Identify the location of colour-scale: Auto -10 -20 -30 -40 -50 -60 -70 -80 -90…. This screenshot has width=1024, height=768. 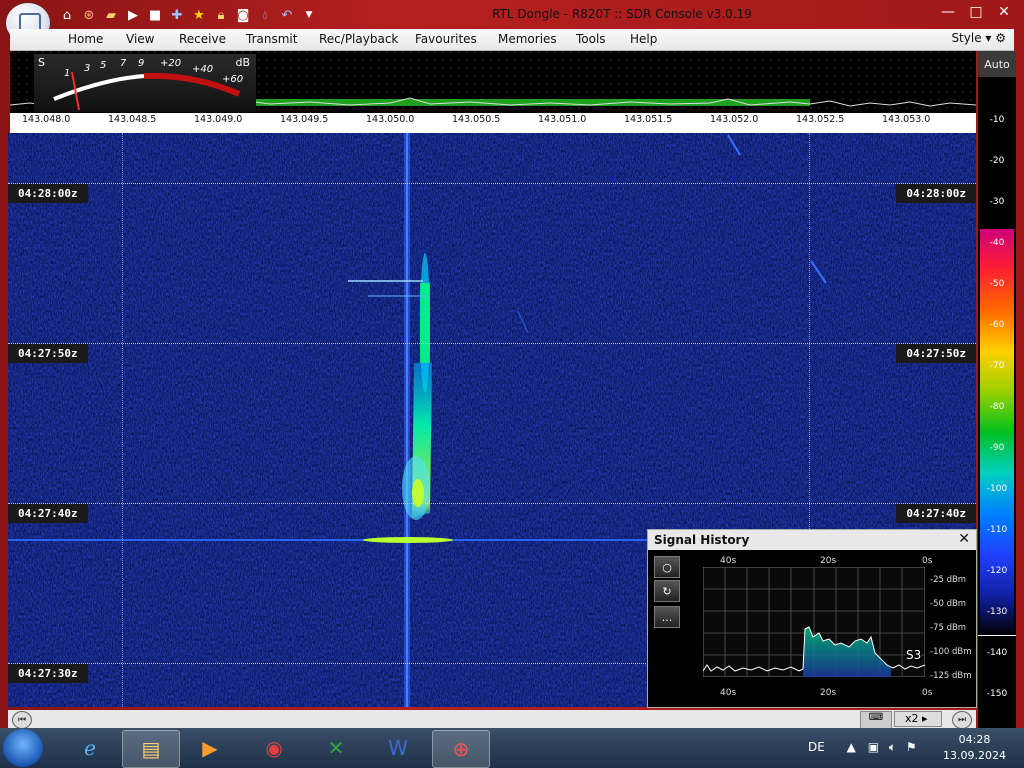
(997, 389).